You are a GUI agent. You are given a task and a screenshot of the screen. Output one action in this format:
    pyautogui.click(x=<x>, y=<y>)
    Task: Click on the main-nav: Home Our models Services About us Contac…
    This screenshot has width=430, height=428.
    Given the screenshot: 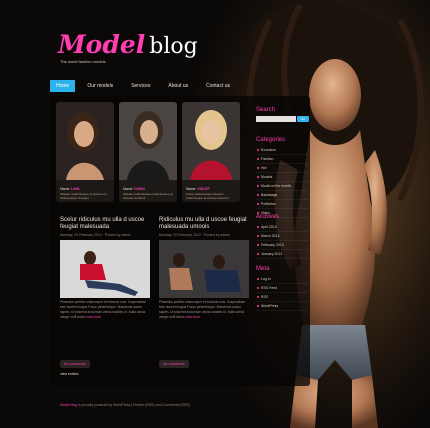 What is the action you would take?
    pyautogui.click(x=143, y=86)
    